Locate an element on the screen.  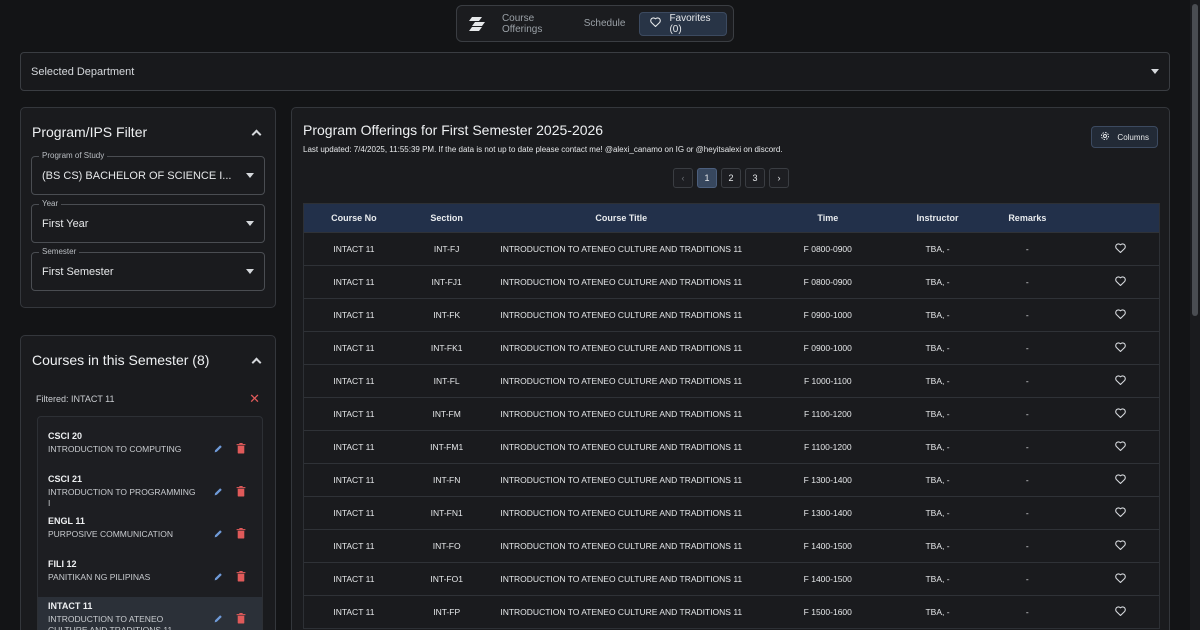
scrollbar-thumb is located at coordinates (1195, 160).